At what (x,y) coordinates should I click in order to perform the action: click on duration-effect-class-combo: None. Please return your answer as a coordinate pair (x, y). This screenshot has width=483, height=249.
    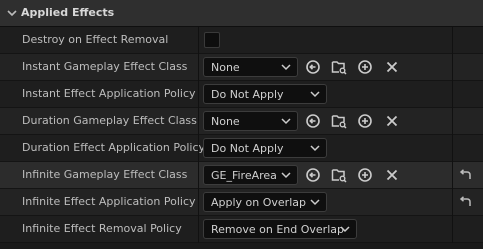
    Looking at the image, I should click on (250, 121).